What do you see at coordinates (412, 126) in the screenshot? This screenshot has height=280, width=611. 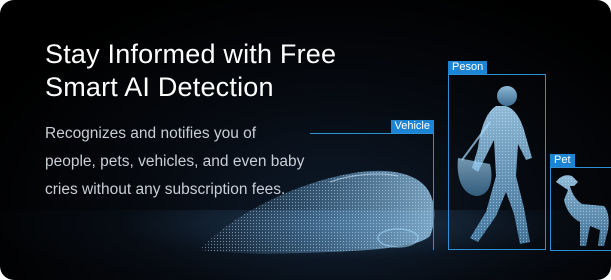 I see `vehicle-detection-label: Vehicle` at bounding box center [412, 126].